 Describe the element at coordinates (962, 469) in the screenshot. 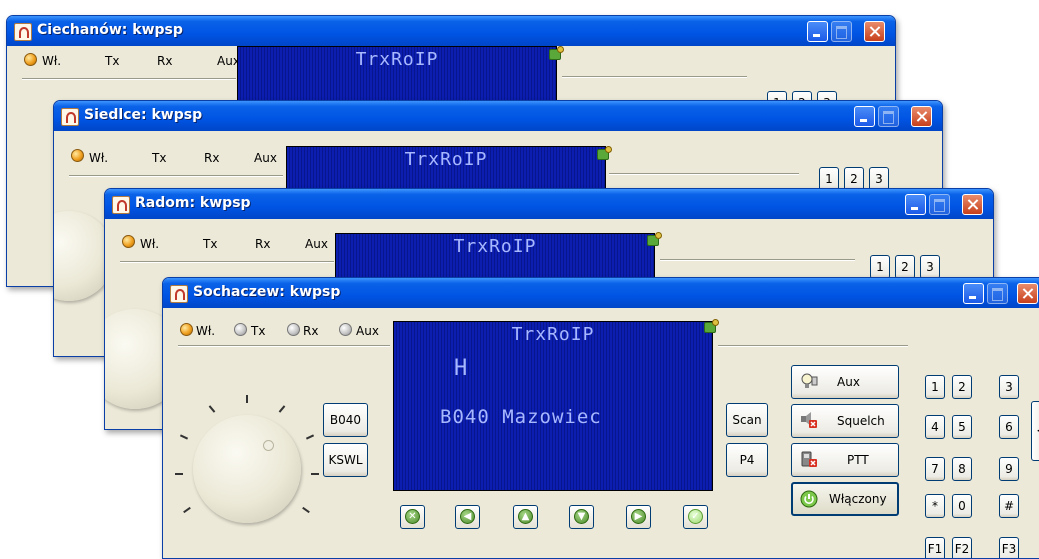

I see `key-8: 8` at that location.